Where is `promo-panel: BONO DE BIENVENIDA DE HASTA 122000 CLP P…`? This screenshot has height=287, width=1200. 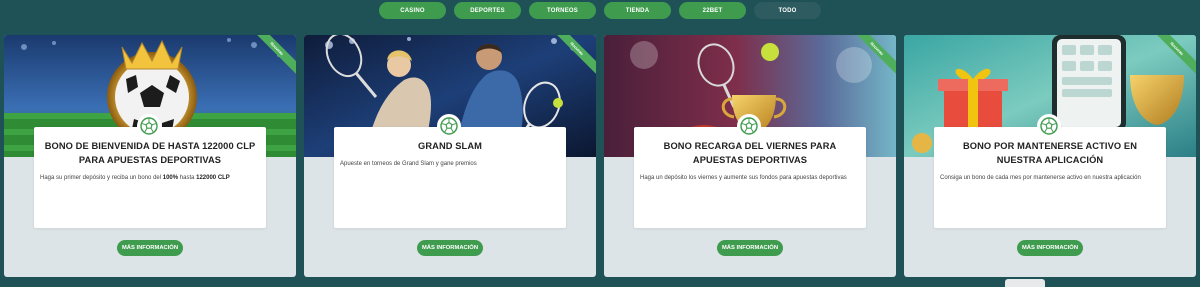 promo-panel: BONO DE BIENVENIDA DE HASTA 122000 CLP P… is located at coordinates (150, 171).